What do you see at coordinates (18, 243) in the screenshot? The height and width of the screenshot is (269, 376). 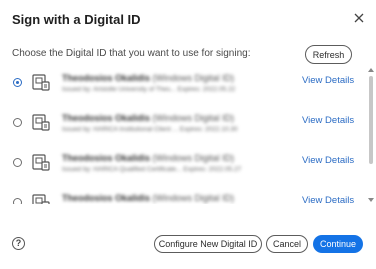 I see `help-icon: ?` at bounding box center [18, 243].